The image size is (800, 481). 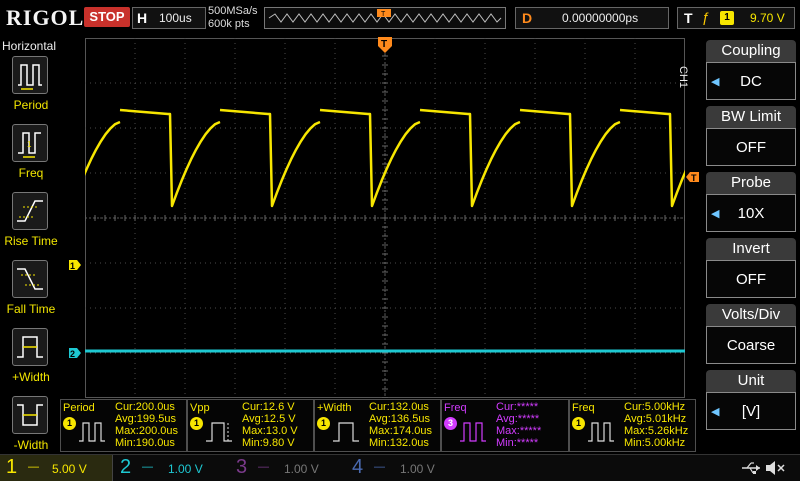 I want to click on period-label: Period, so click(x=31, y=105).